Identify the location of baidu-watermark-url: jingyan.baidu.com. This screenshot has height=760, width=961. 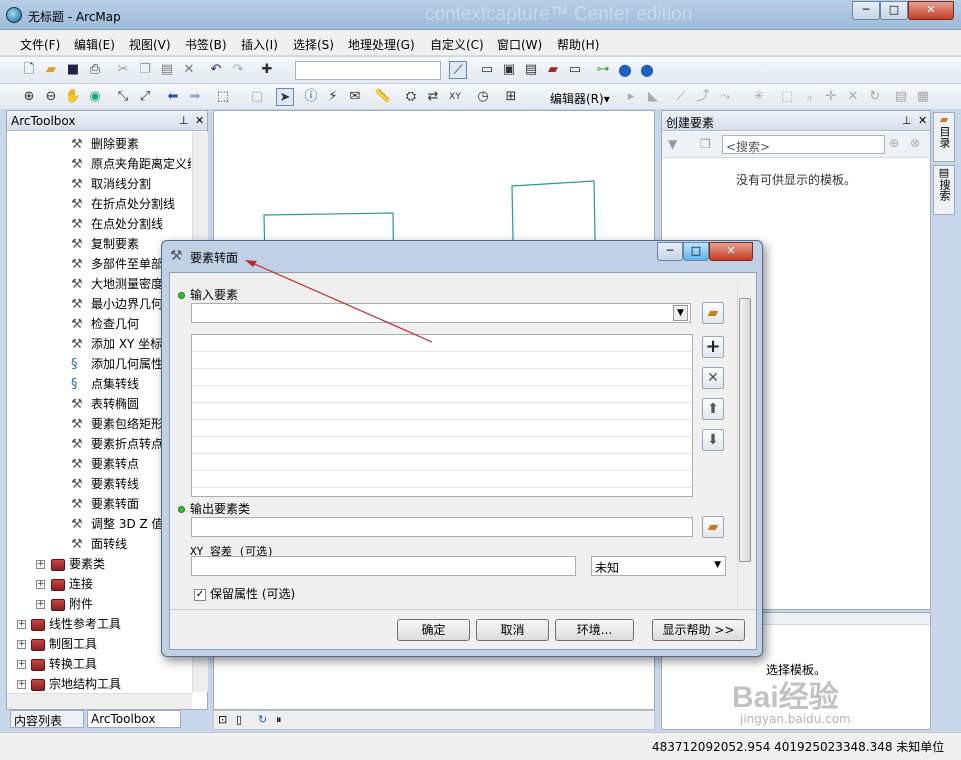
(795, 719).